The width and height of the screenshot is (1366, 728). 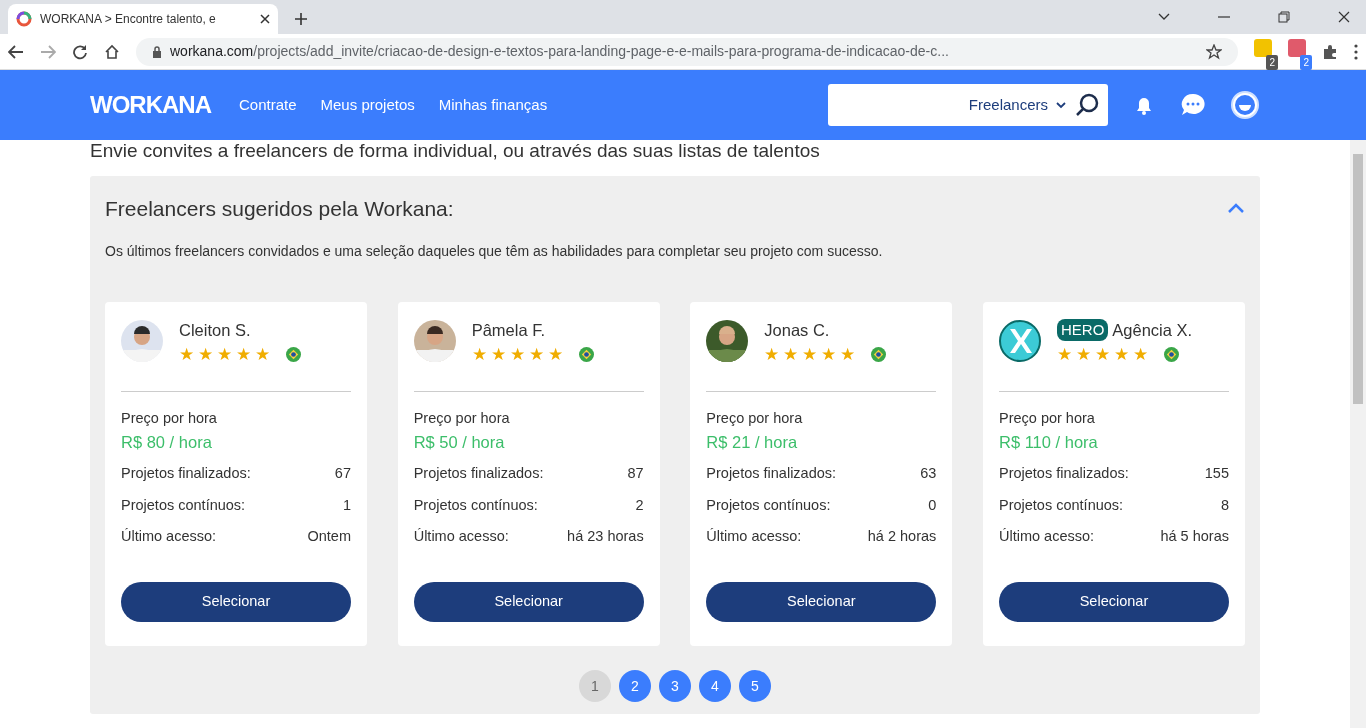 I want to click on stat-value: 8, so click(x=1224, y=505).